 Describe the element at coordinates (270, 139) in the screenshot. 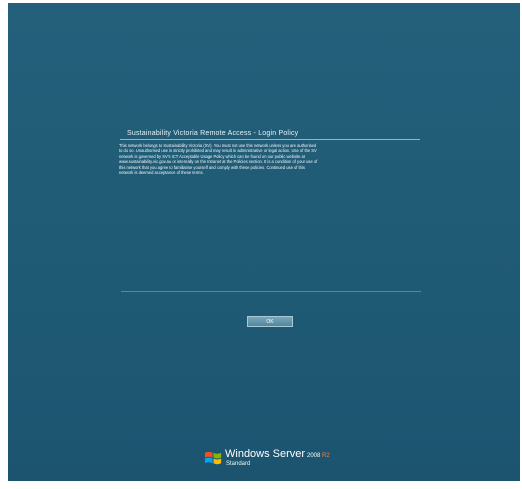

I see `title-divider` at that location.